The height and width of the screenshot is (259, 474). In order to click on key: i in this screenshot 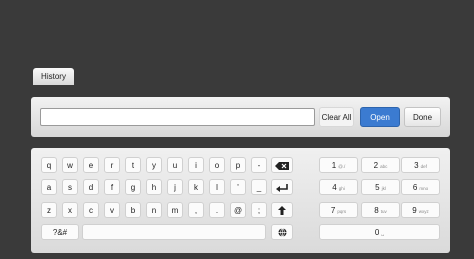, I will do `click(196, 165)`.